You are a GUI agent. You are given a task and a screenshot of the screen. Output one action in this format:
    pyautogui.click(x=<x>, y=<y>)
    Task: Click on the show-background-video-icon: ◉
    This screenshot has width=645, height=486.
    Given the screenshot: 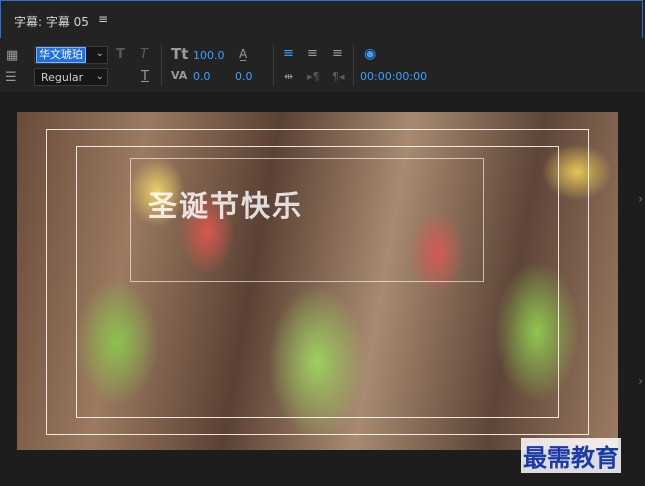 What is the action you would take?
    pyautogui.click(x=370, y=54)
    